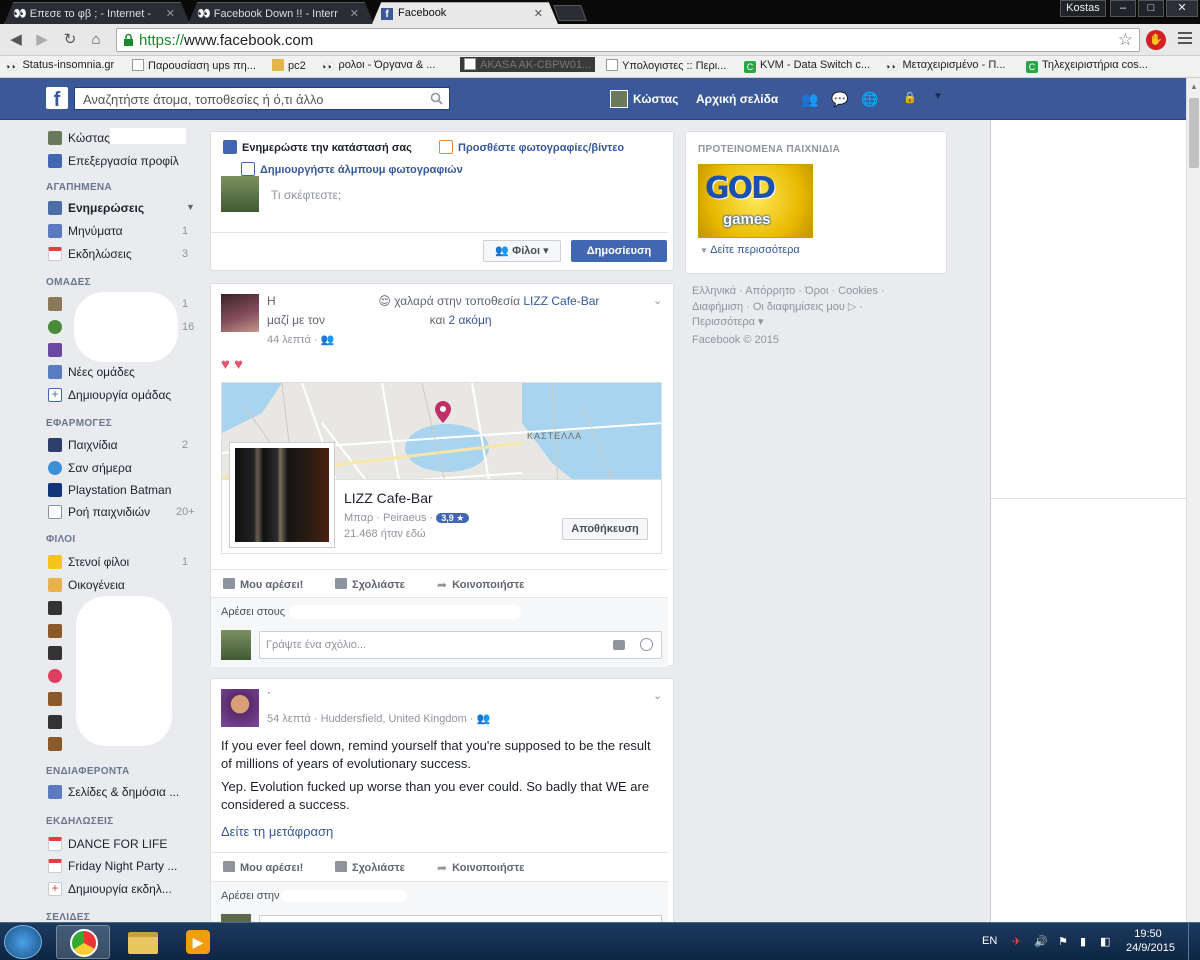  Describe the element at coordinates (1194, 133) in the screenshot. I see `scrollbar-thumb` at that location.